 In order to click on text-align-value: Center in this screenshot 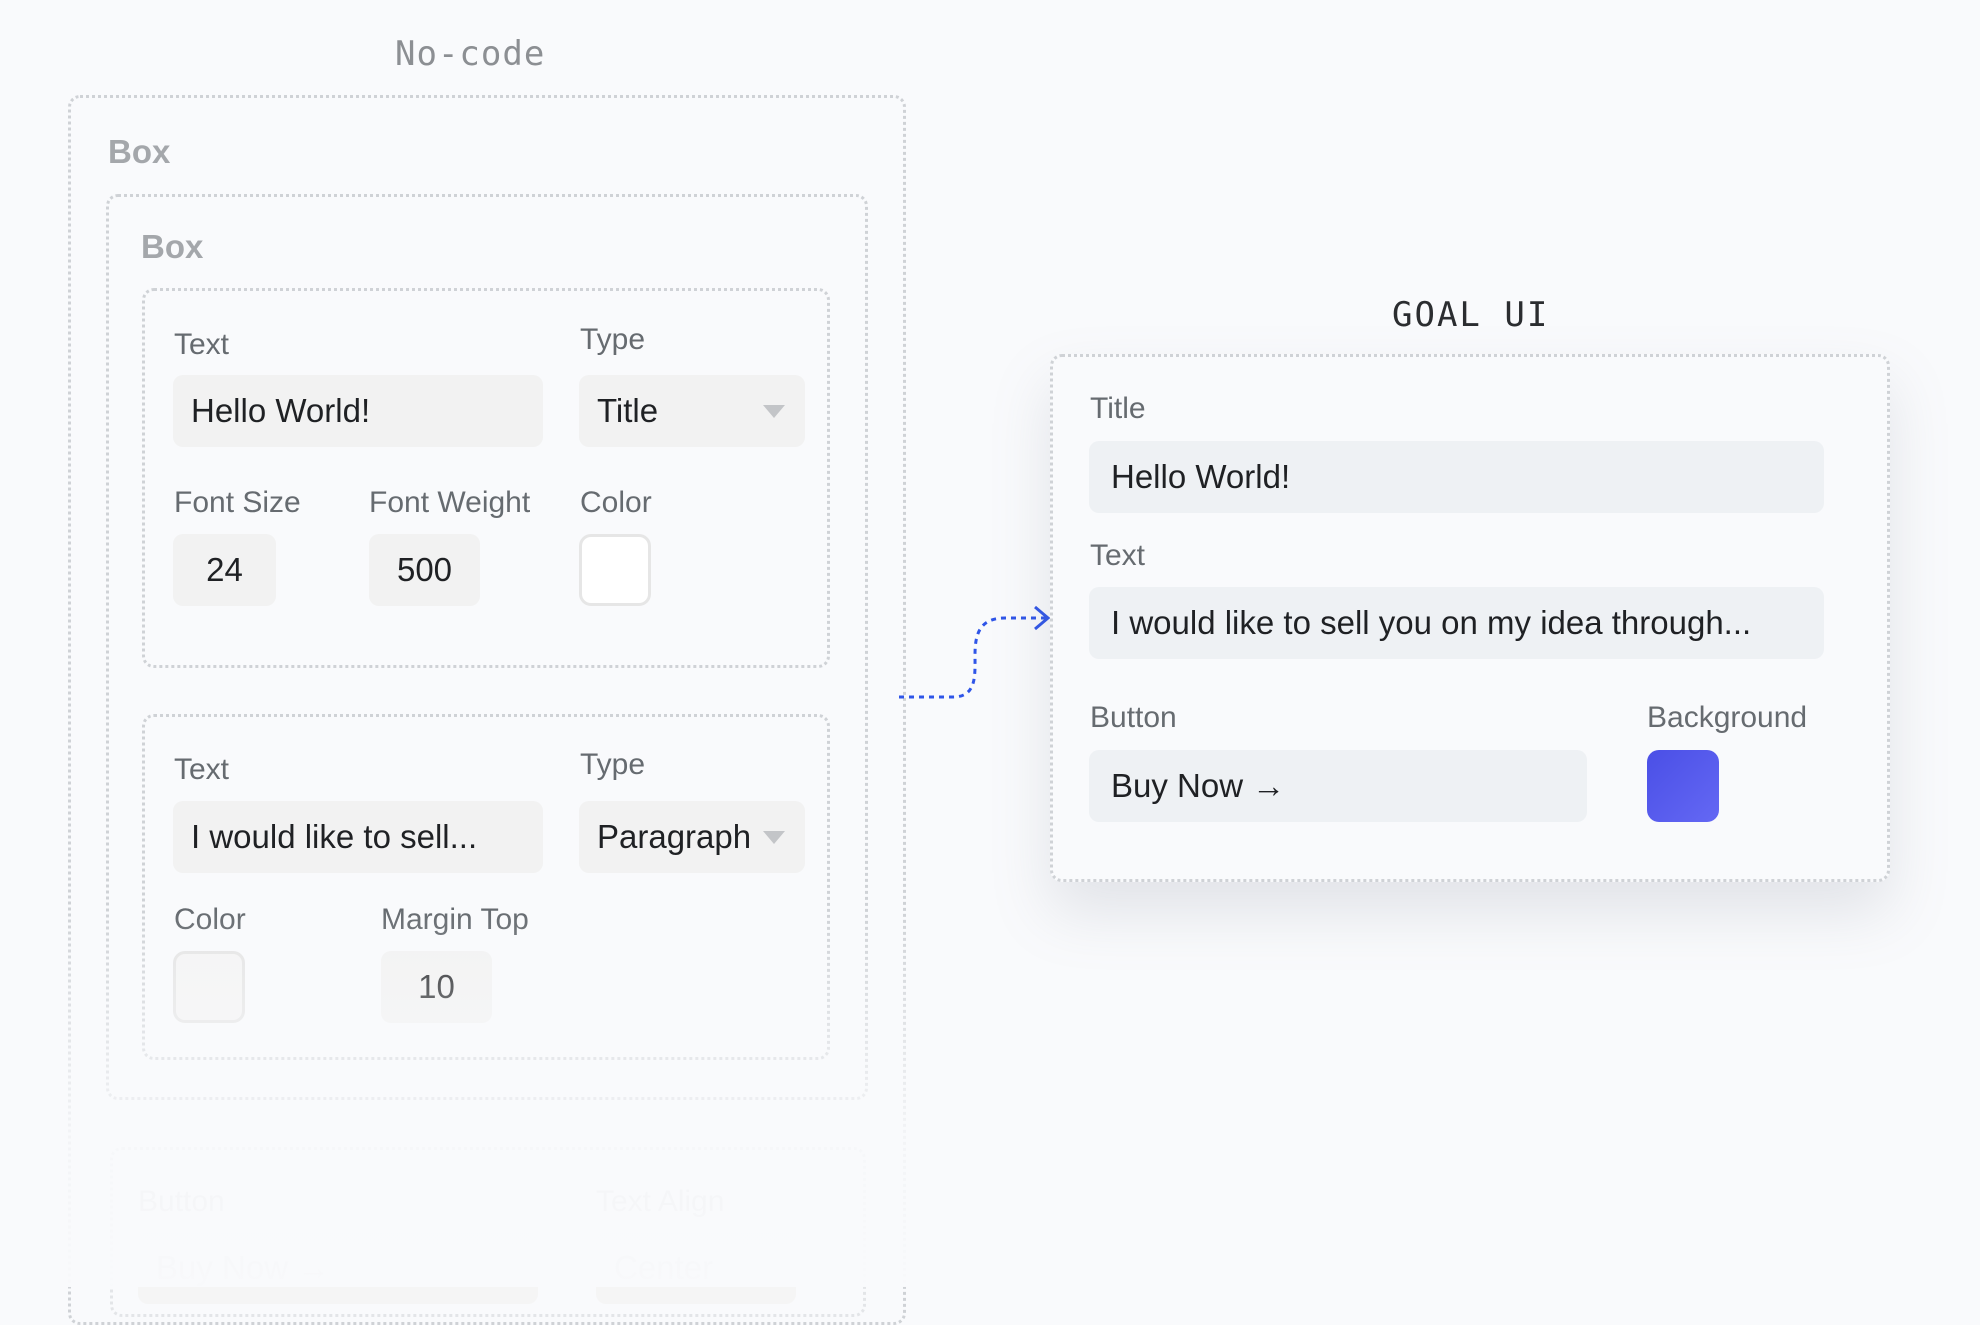, I will do `click(664, 1267)`.